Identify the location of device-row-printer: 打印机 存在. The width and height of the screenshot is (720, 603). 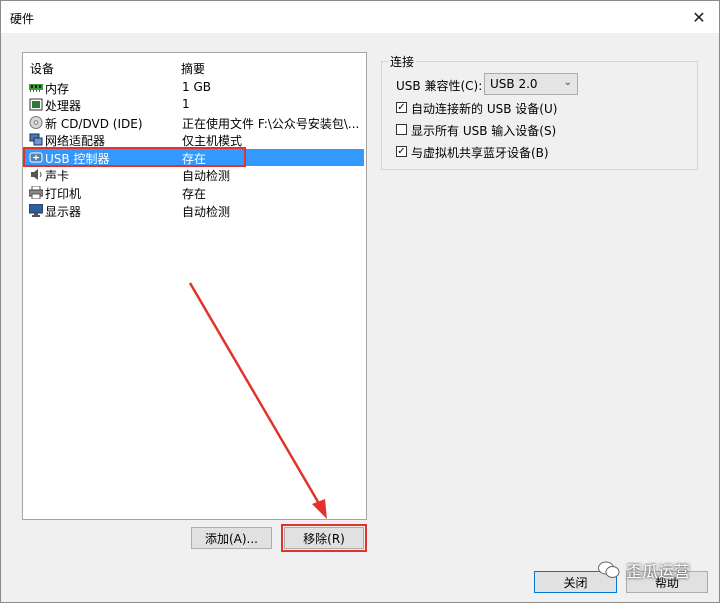
(194, 192).